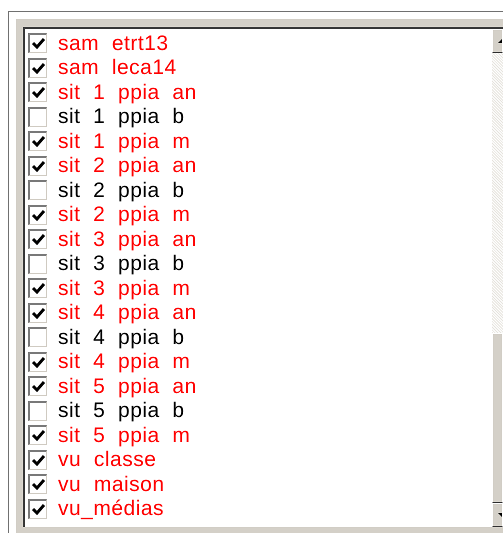  I want to click on item-label: sit 5 ppia b, so click(121, 411).